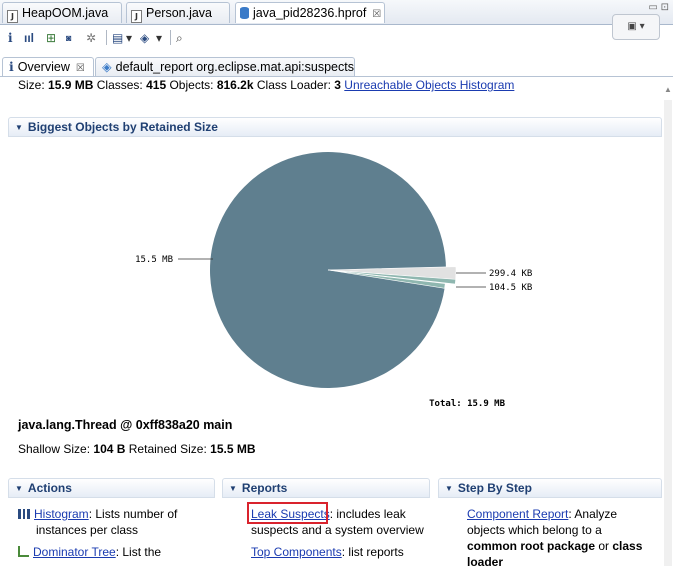  I want to click on biggest-objects-header: ▼ Biggest Objects by Retained Size, so click(335, 127).